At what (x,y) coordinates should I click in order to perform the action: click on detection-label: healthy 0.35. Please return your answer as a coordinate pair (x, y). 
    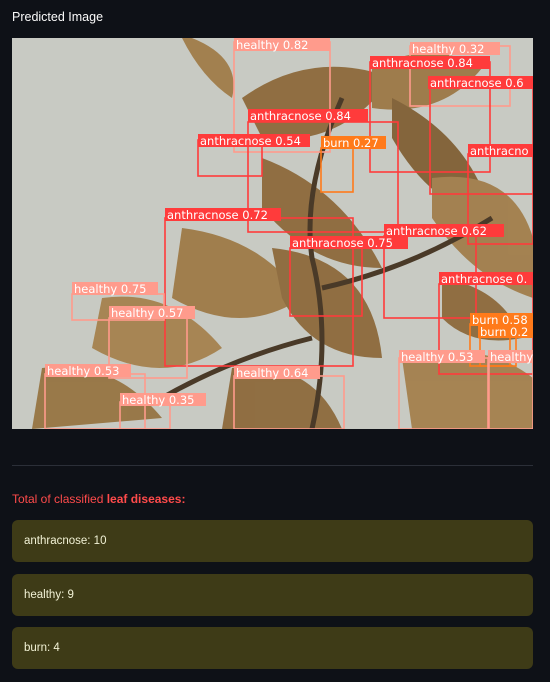
    Looking at the image, I should click on (163, 400).